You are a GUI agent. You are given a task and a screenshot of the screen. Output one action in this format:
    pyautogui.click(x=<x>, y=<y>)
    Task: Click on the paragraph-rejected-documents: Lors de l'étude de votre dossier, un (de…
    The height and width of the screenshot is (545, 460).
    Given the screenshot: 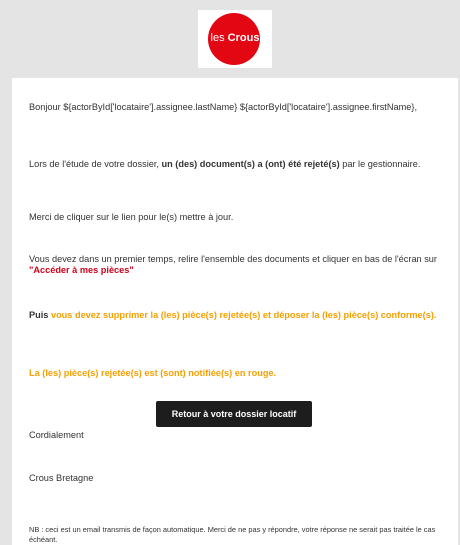 What is the action you would take?
    pyautogui.click(x=239, y=164)
    